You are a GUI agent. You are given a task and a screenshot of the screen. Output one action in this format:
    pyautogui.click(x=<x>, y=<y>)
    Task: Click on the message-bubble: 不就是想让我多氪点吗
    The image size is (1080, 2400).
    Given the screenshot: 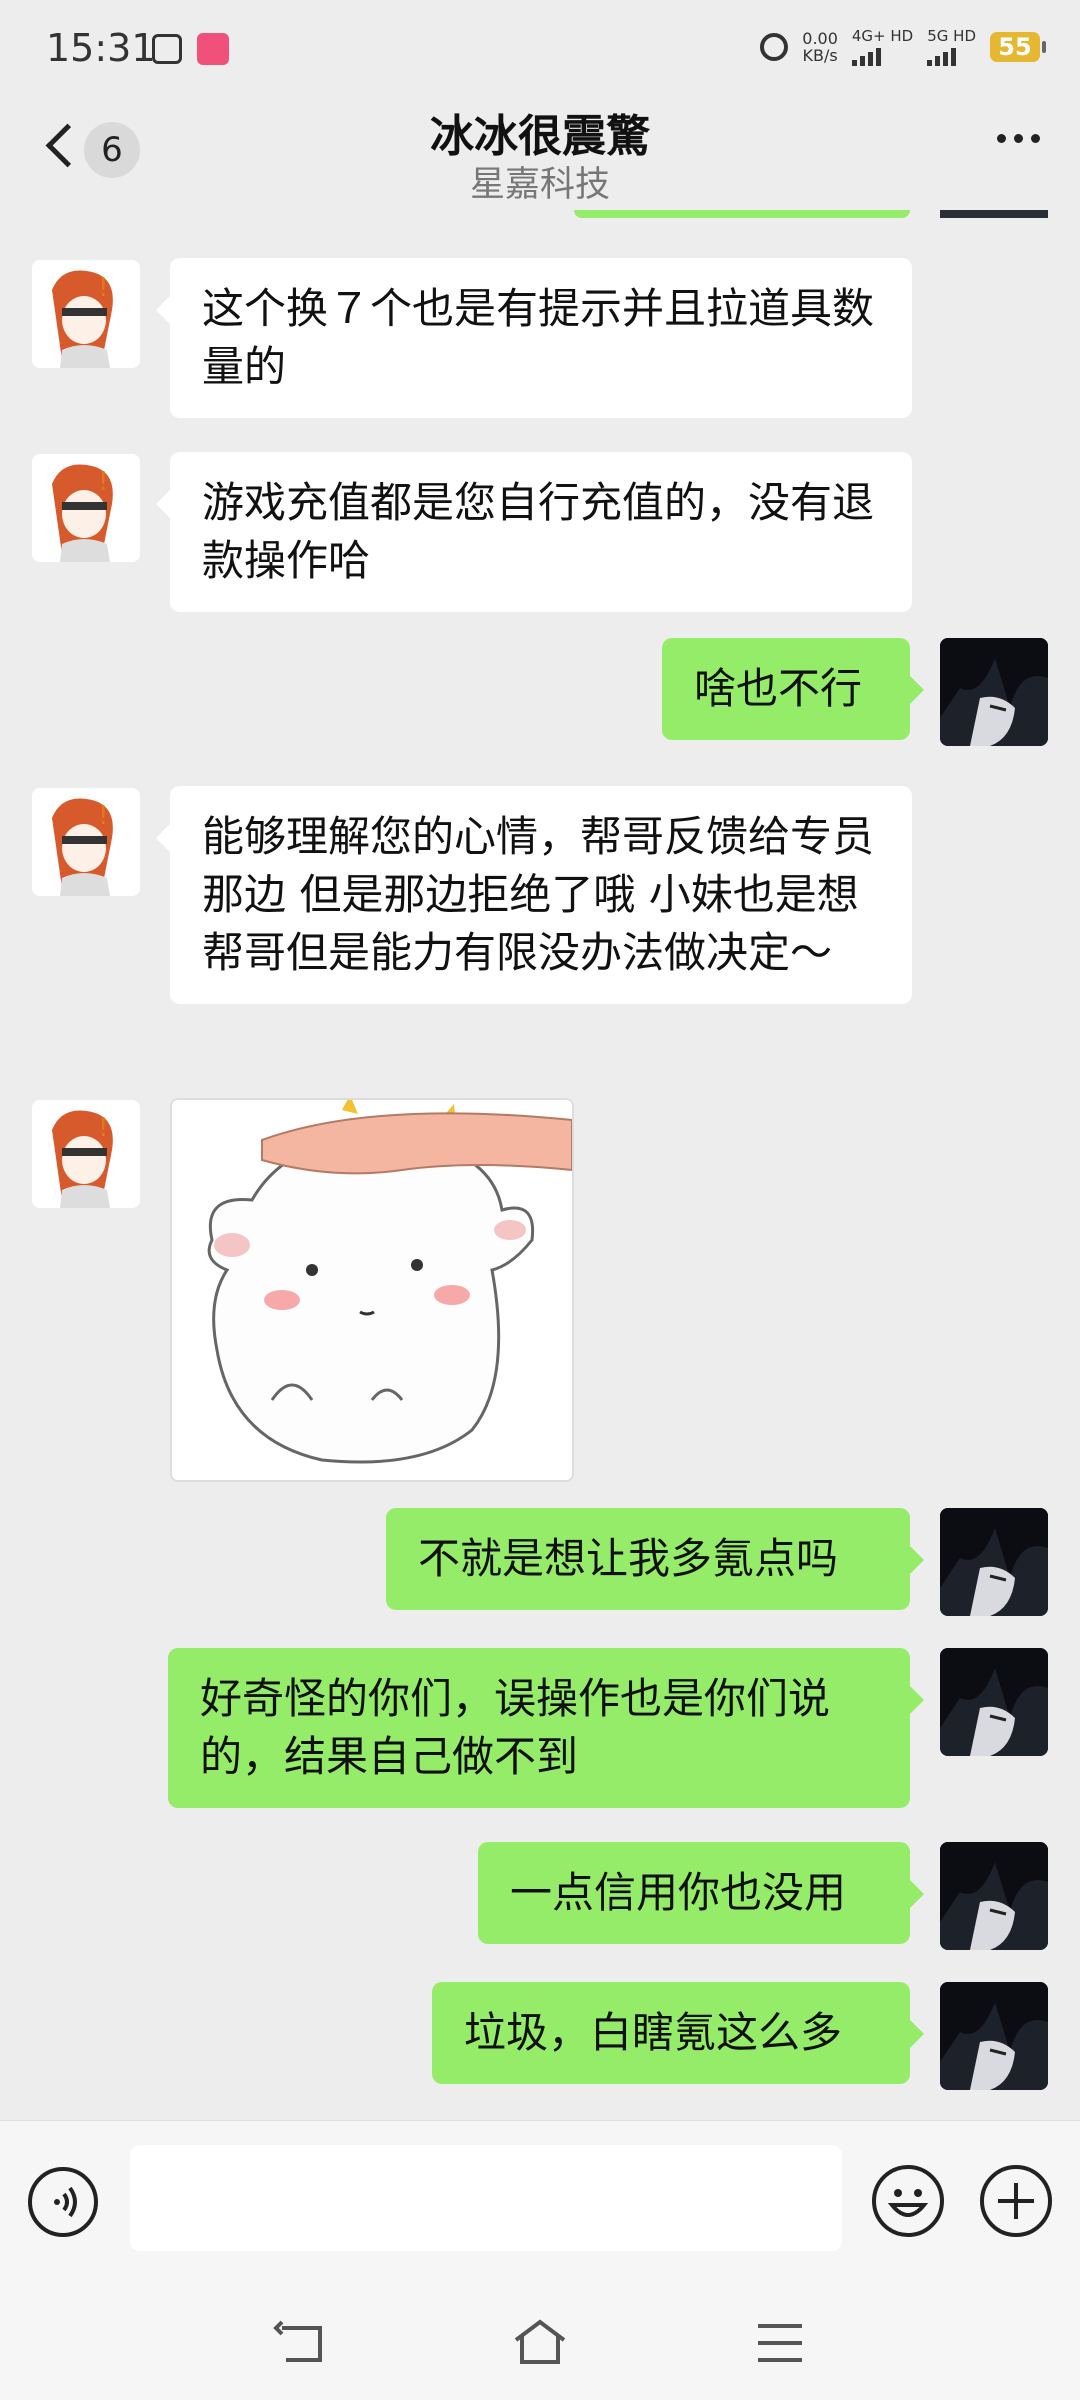 What is the action you would take?
    pyautogui.click(x=655, y=1559)
    